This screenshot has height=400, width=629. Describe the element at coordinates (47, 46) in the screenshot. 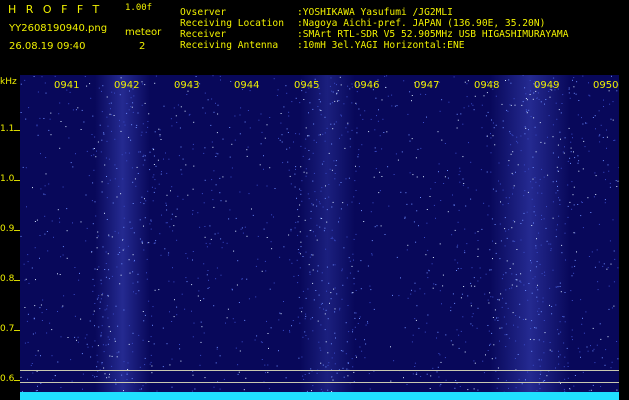

I see `recording-datetime: 26.08.19 09:40` at that location.